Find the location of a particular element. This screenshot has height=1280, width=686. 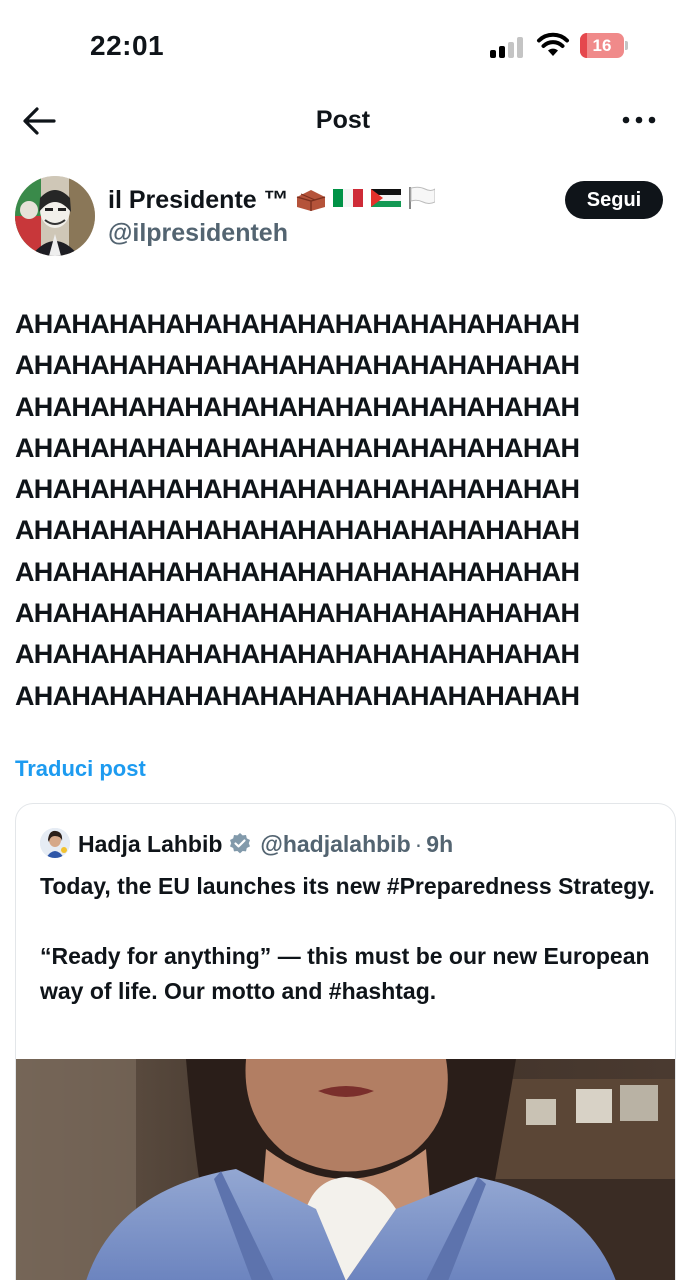

follow-button: Segui is located at coordinates (614, 200).